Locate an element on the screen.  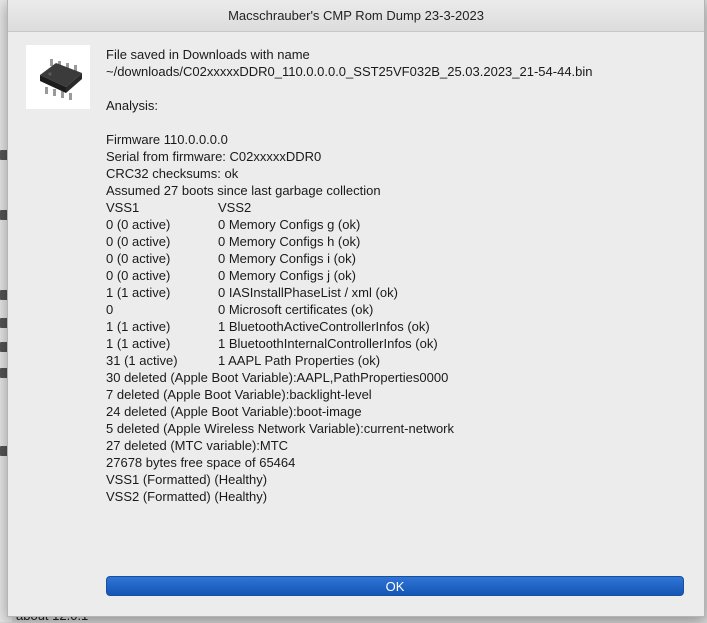
table-row: 0 (0 active) 0 Memory Configs h (ok) is located at coordinates (399, 241).